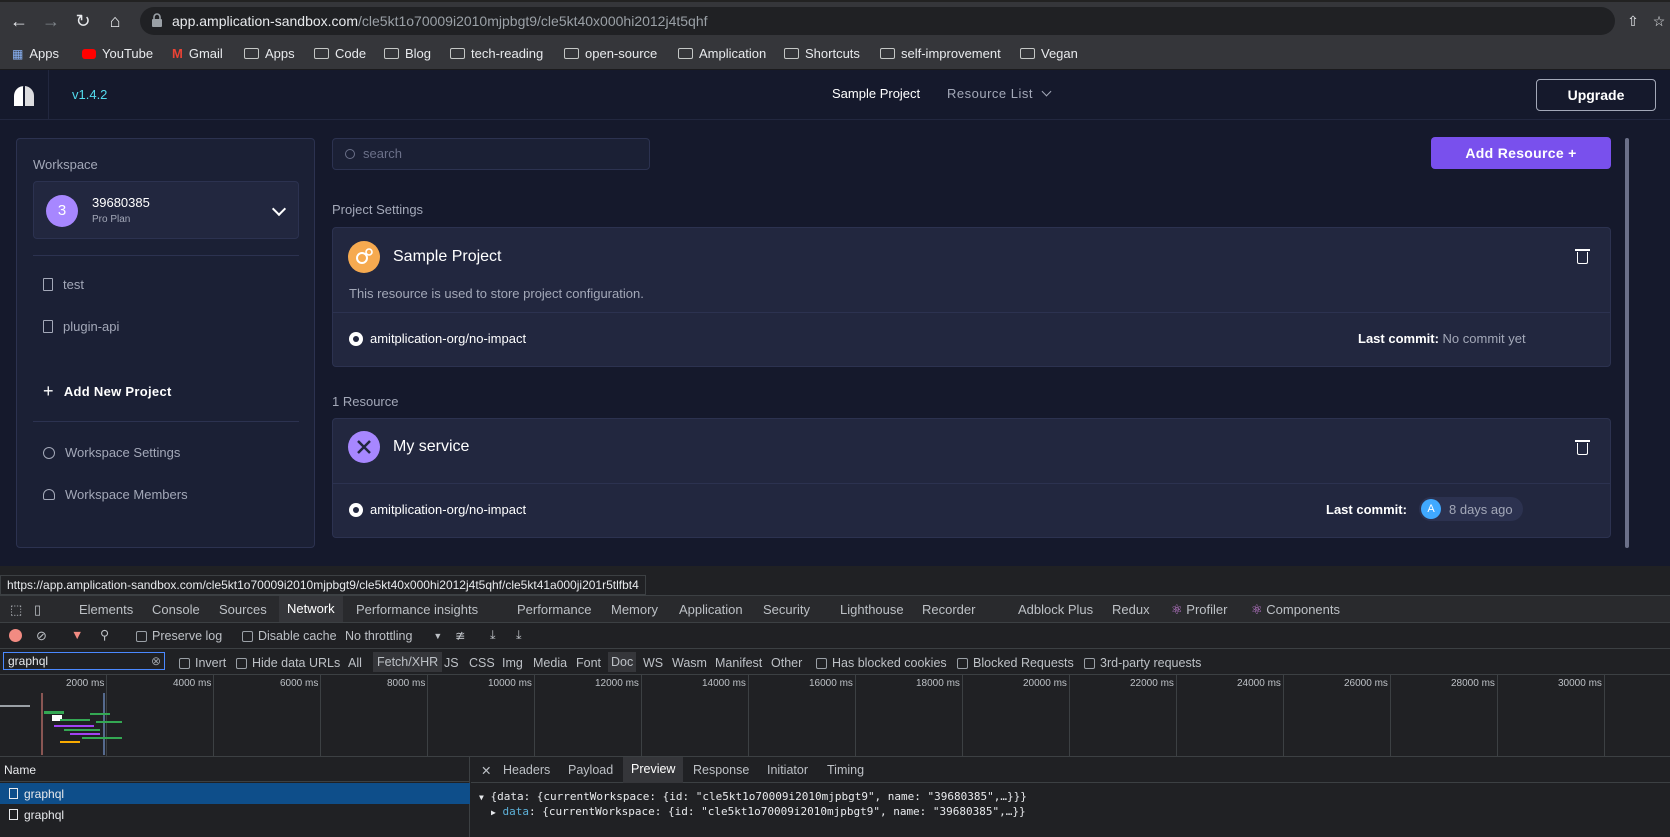 The height and width of the screenshot is (837, 1670). What do you see at coordinates (437, 509) in the screenshot?
I see `service-repo-link: amitplication-org/no-impact` at bounding box center [437, 509].